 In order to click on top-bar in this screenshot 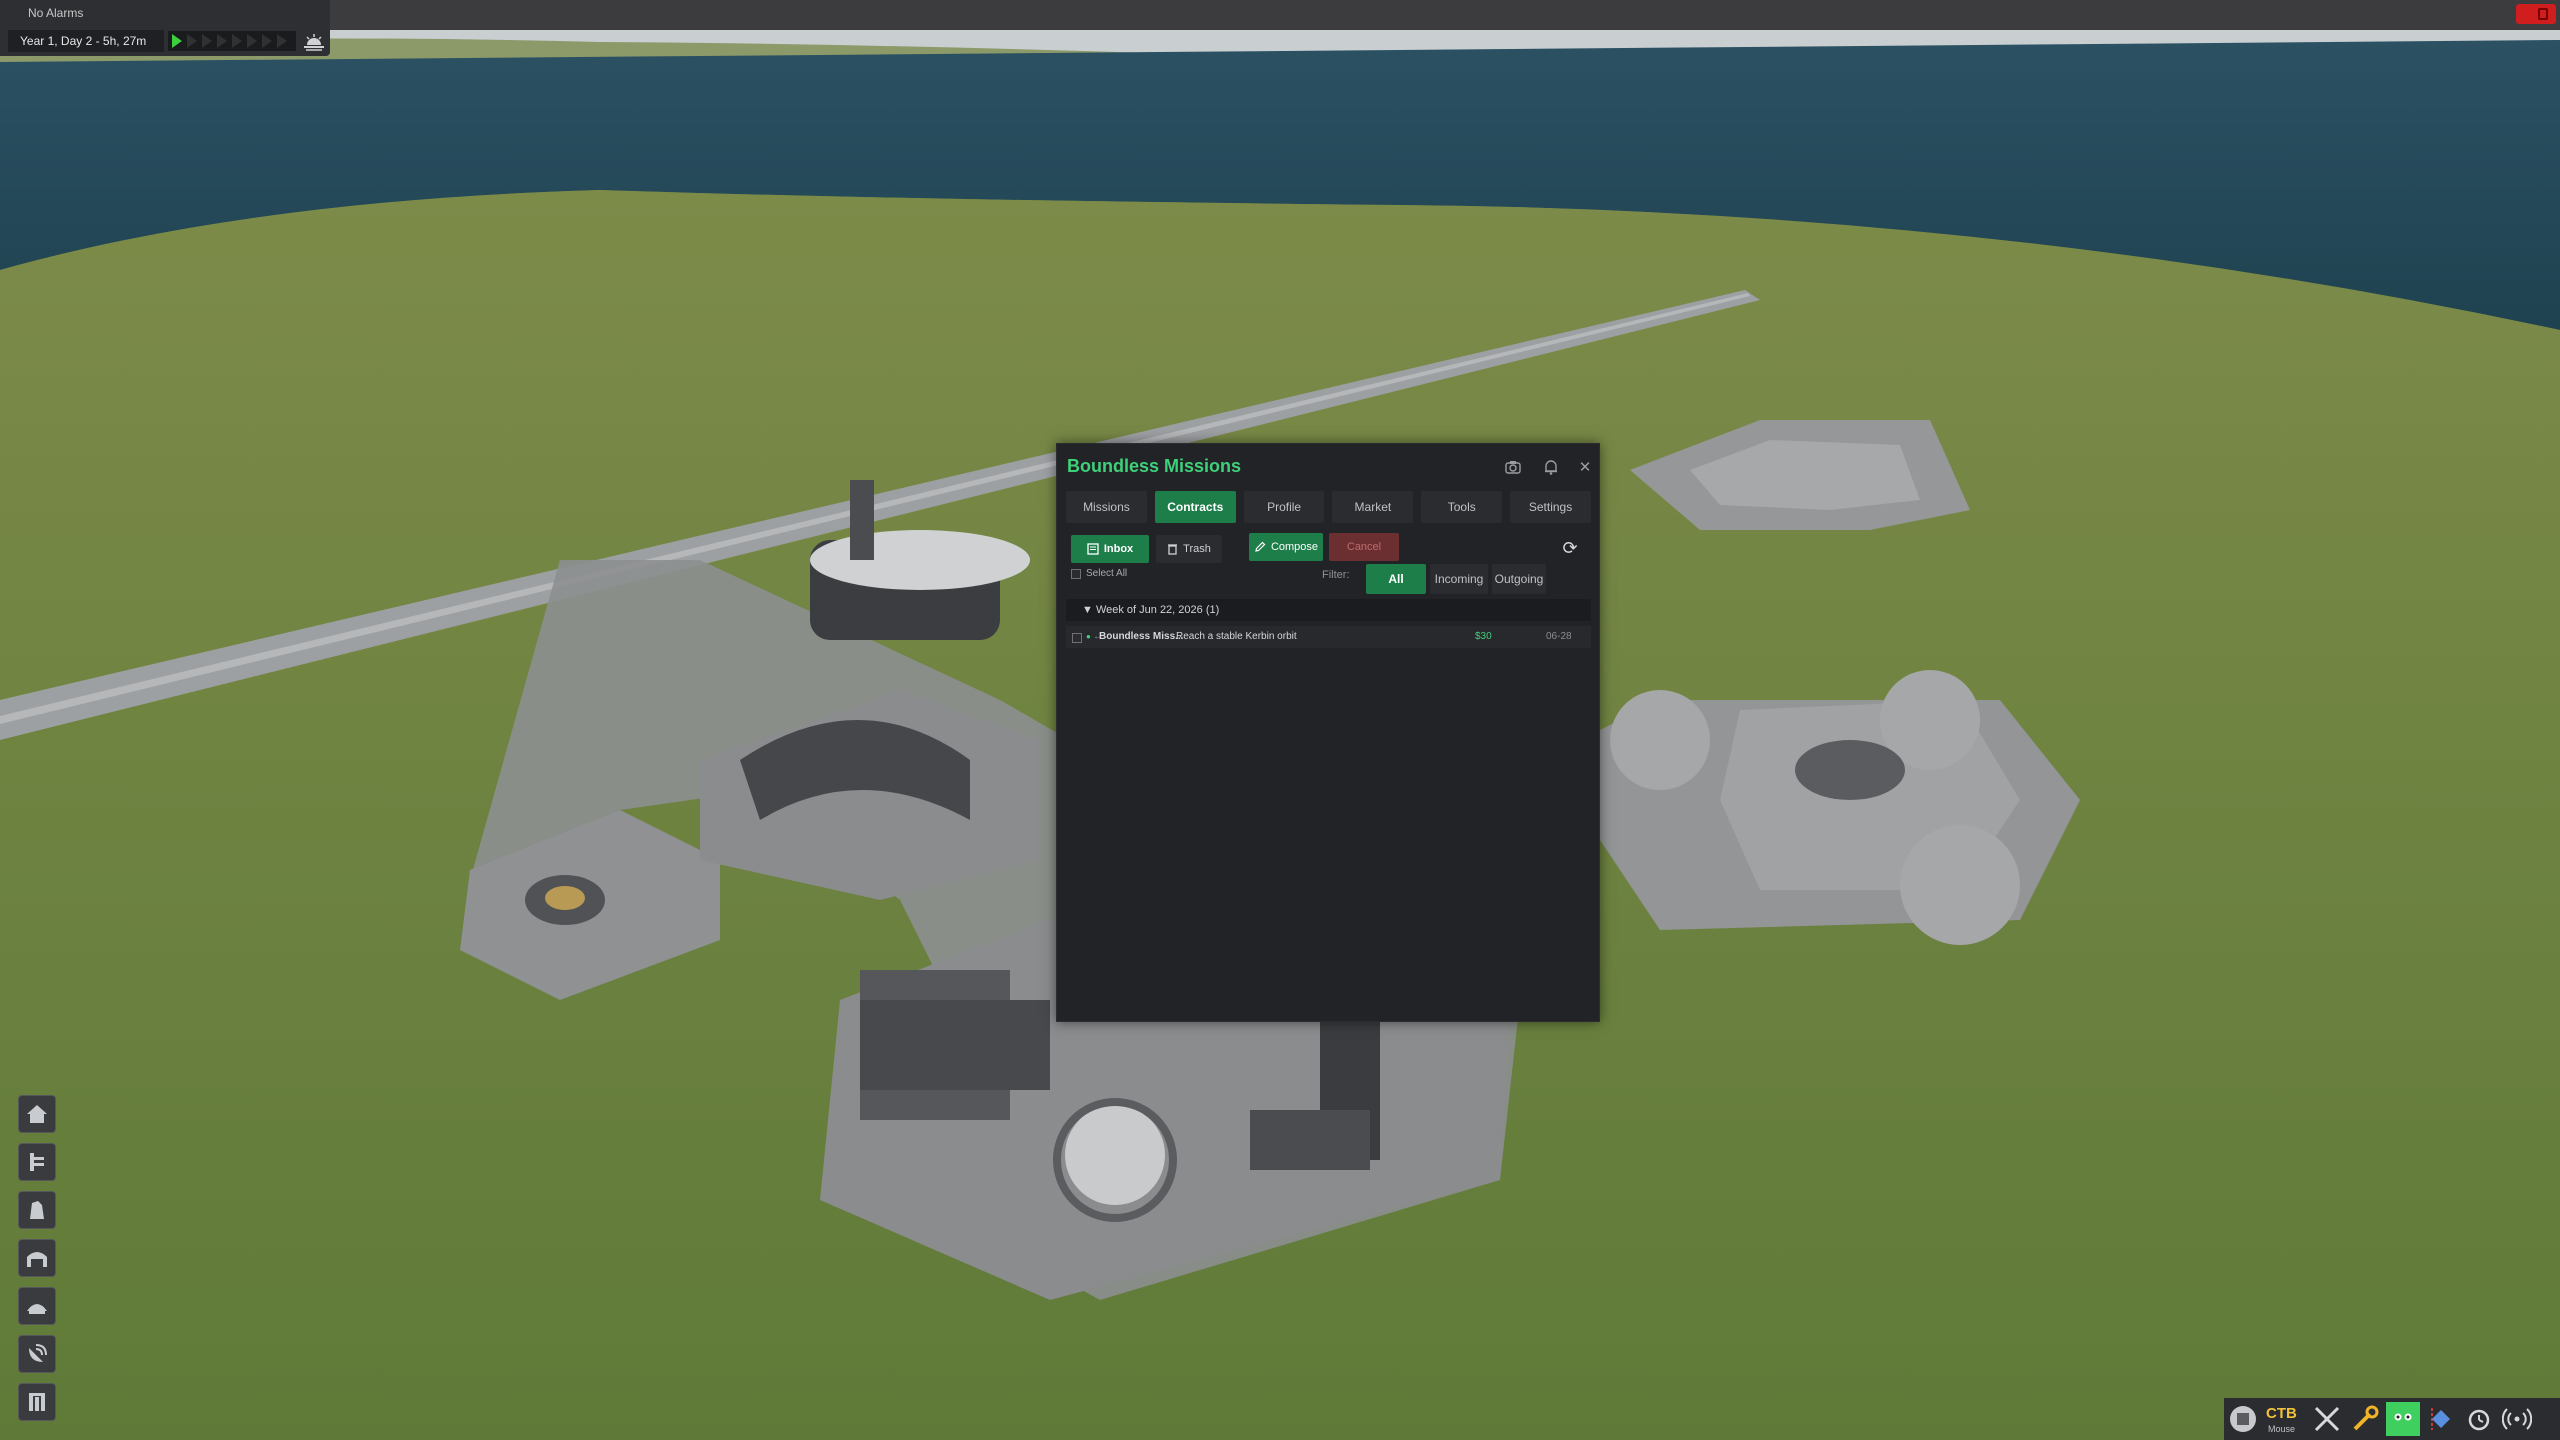, I will do `click(1280, 15)`.